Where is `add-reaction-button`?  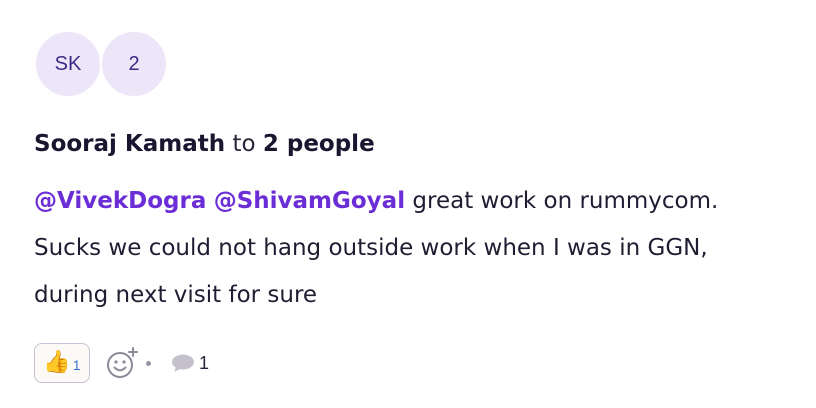
add-reaction-button is located at coordinates (122, 363).